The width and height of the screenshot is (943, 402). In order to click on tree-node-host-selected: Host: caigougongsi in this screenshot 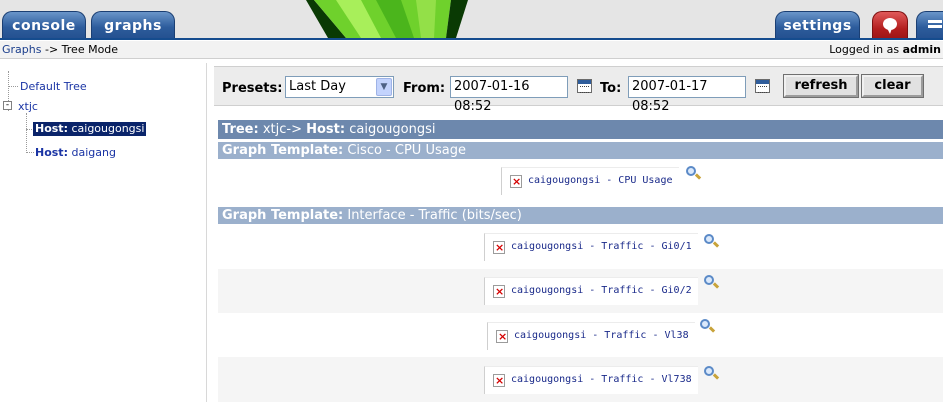, I will do `click(90, 129)`.